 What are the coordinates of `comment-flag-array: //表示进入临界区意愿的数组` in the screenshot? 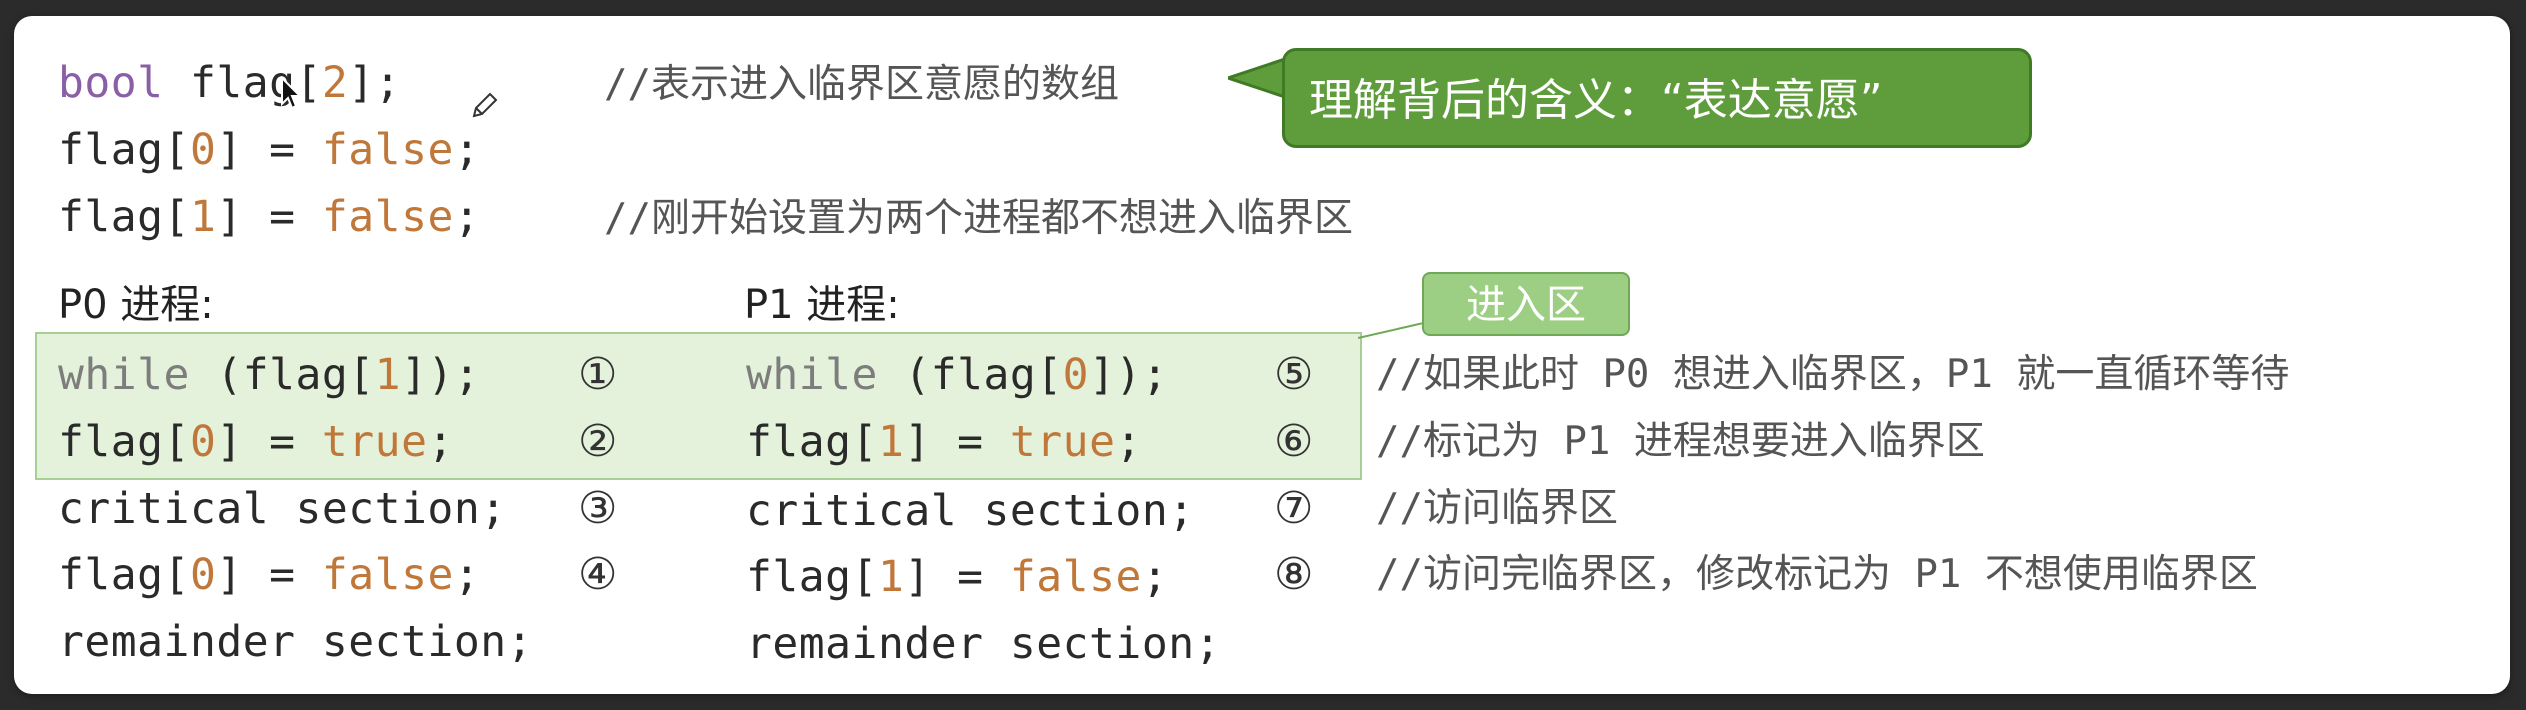 It's located at (861, 84).